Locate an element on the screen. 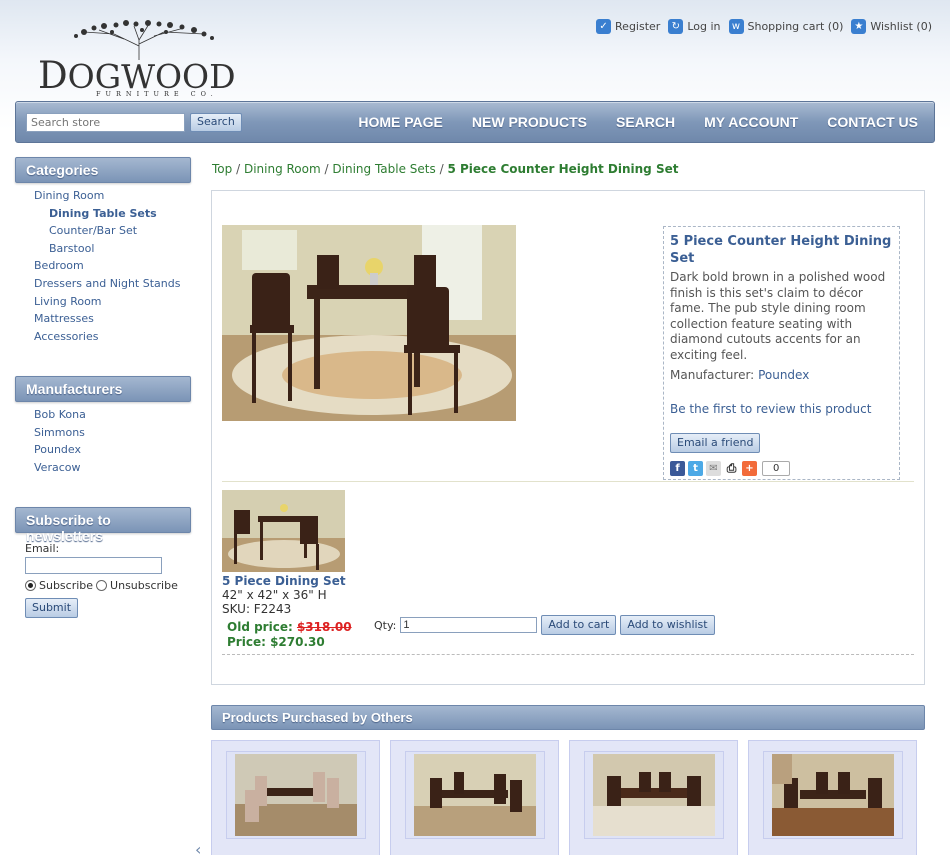 The height and width of the screenshot is (855, 950). category-dining-table-sets: Dining Table Sets is located at coordinates (103, 213).